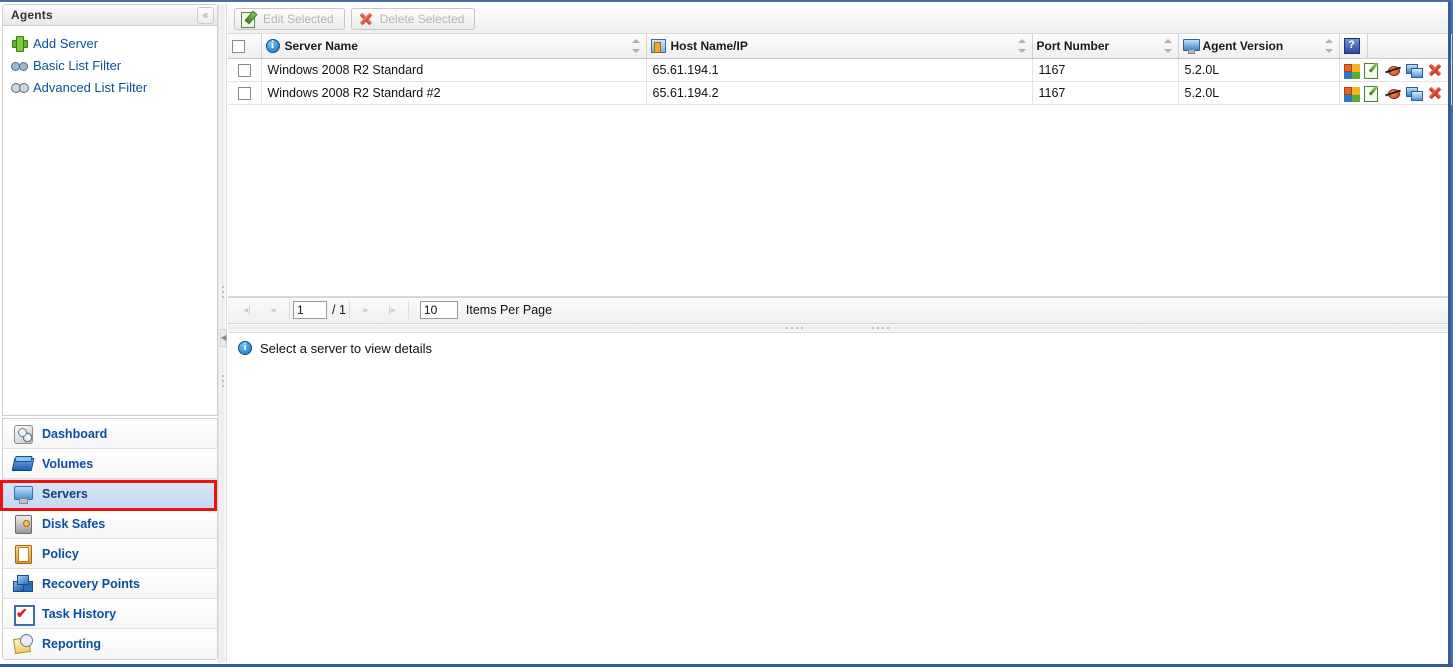  Describe the element at coordinates (91, 583) in the screenshot. I see `sidebar-item-label: Recovery Points` at that location.